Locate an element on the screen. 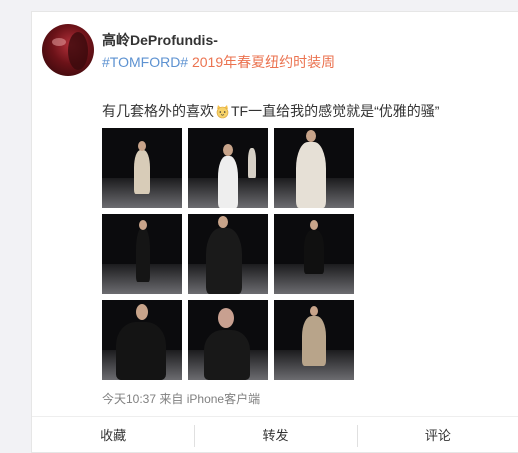 This screenshot has height=453, width=518. post-meta: 今天10:37 来自 iPhone客户端 is located at coordinates (181, 398).